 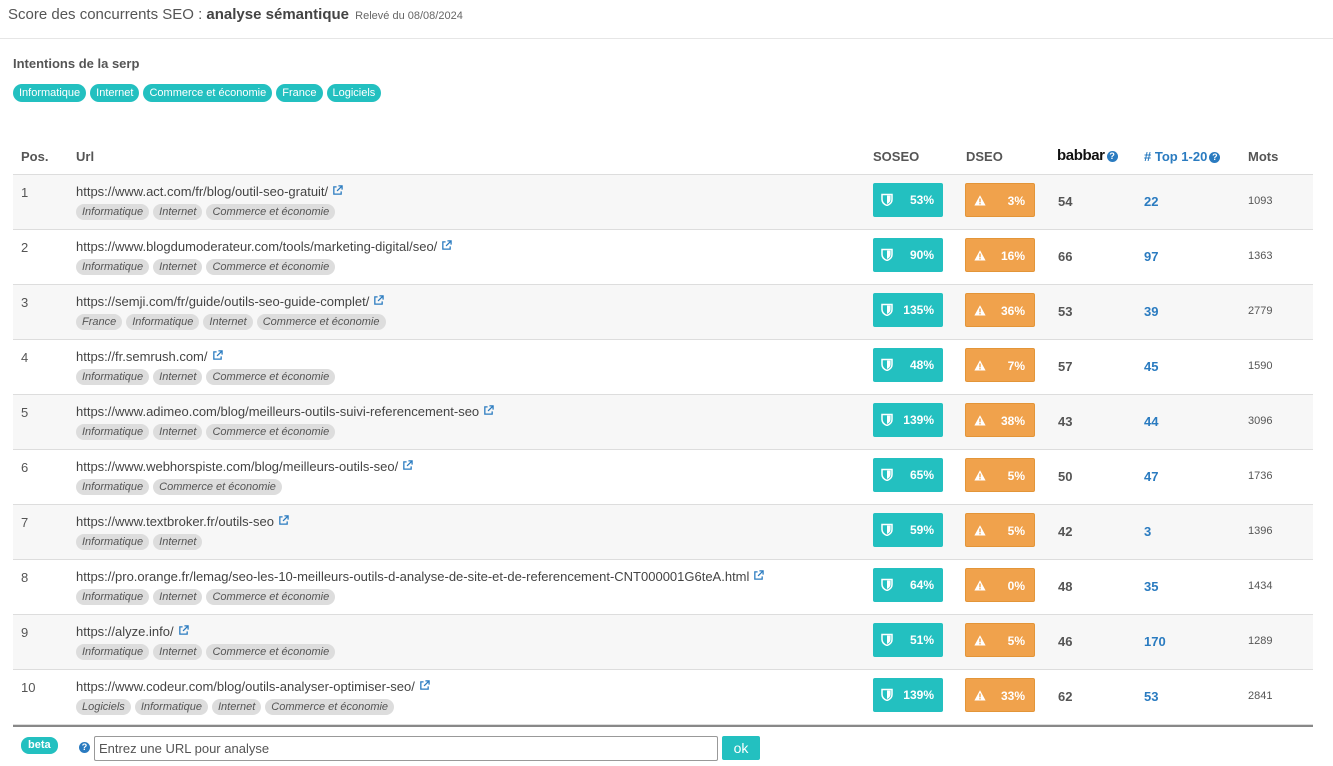 What do you see at coordinates (1260, 476) in the screenshot?
I see `word-count: 1736` at bounding box center [1260, 476].